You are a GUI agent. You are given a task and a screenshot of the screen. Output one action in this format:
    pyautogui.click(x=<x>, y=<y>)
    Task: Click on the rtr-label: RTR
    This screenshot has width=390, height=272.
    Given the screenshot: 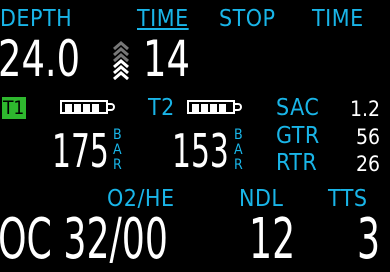 What is the action you would take?
    pyautogui.click(x=297, y=163)
    